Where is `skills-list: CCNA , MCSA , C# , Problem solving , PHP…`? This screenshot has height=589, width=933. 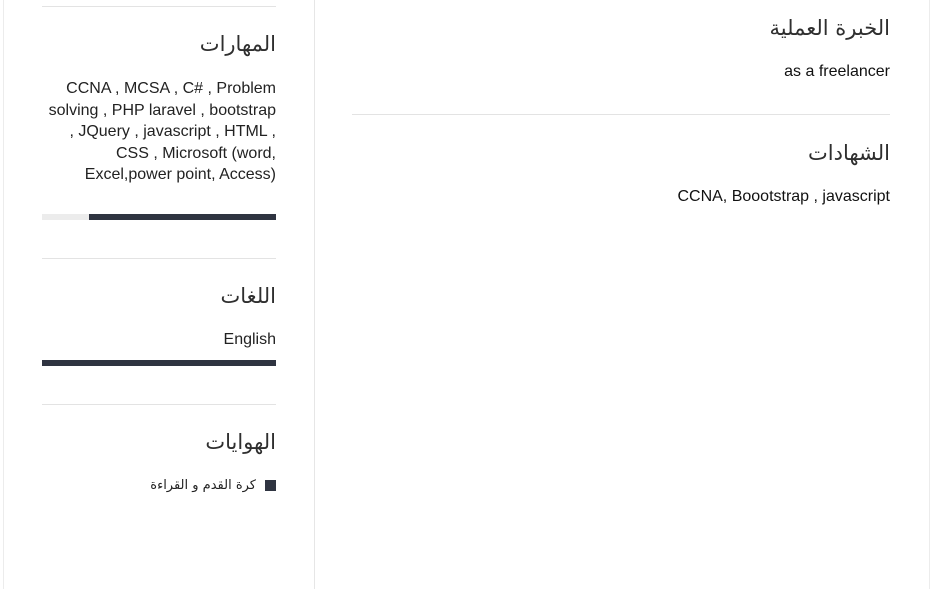 skills-list: CCNA , MCSA , C# , Problem solving , PHP… is located at coordinates (162, 131).